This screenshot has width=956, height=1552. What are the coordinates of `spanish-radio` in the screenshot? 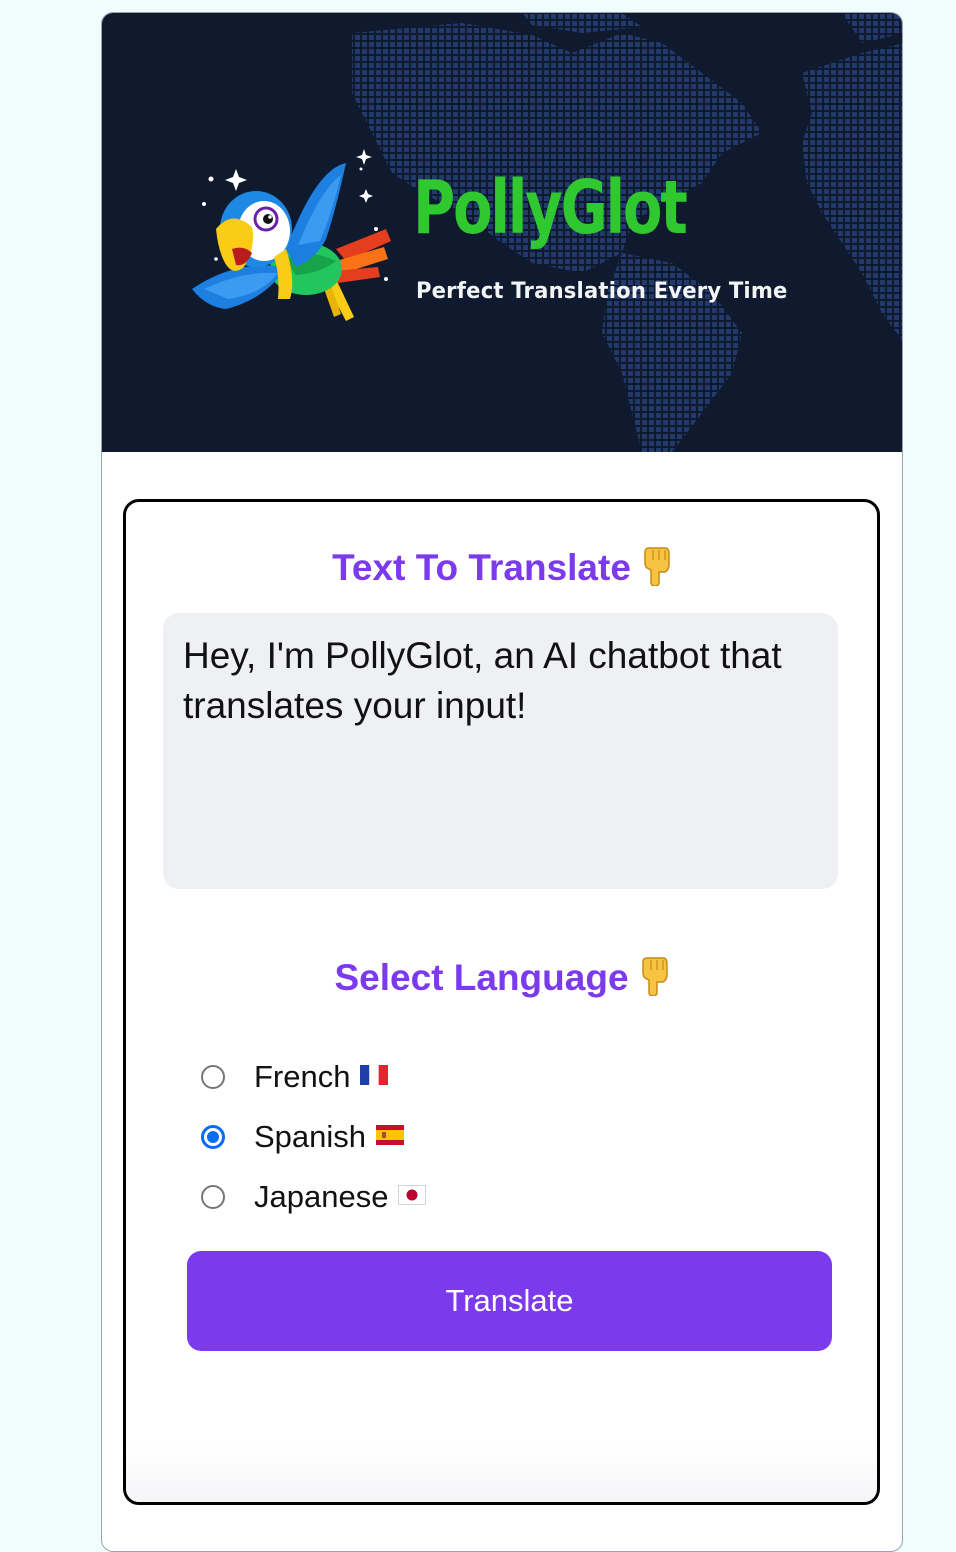 It's located at (213, 1137).